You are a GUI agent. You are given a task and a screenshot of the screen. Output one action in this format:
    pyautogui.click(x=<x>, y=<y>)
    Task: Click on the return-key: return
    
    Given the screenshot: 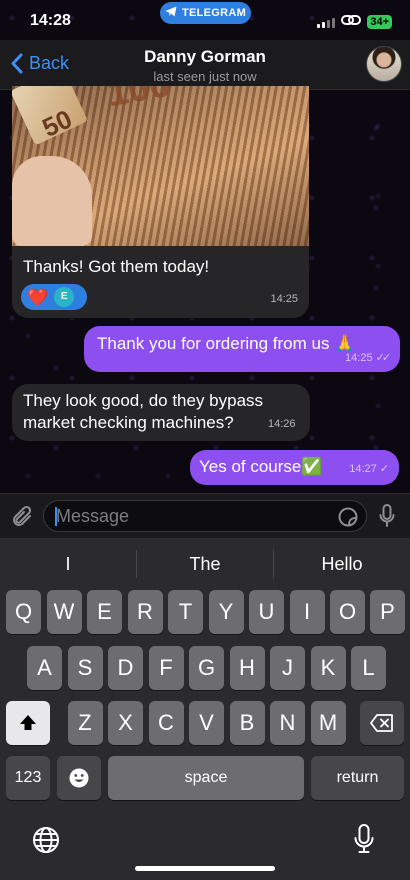 What is the action you would take?
    pyautogui.click(x=357, y=778)
    